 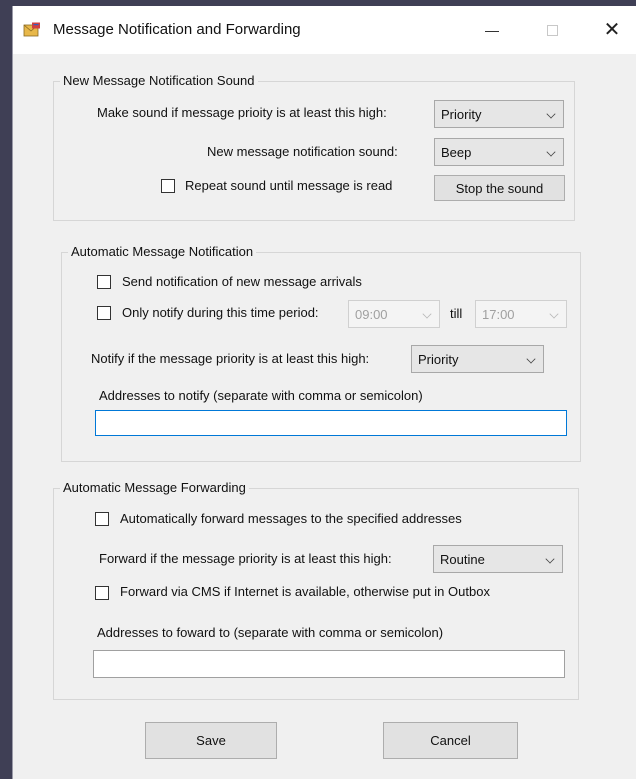 I want to click on send-notification-checkbox, so click(x=104, y=282).